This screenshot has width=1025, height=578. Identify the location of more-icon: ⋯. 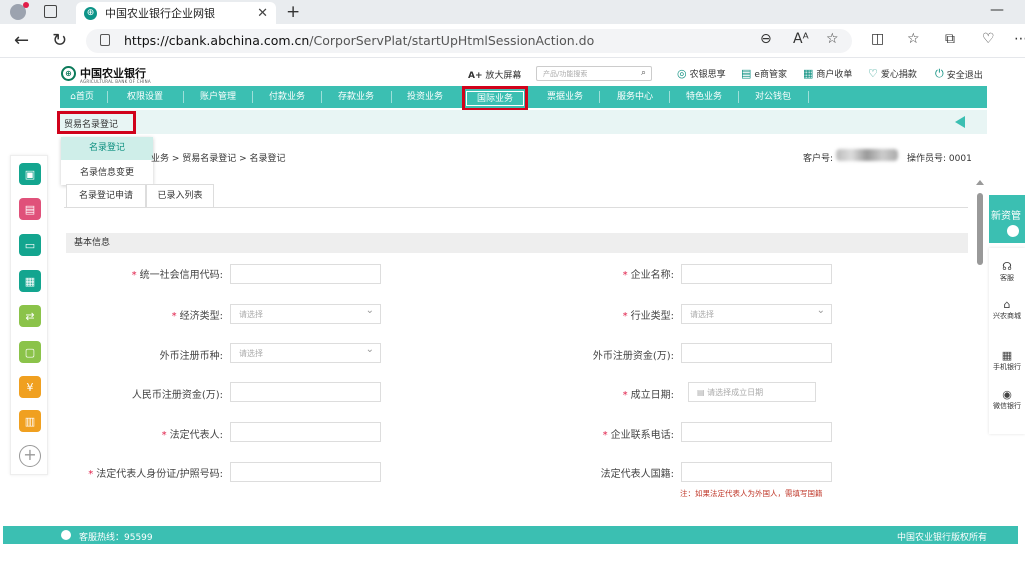
(1019, 39).